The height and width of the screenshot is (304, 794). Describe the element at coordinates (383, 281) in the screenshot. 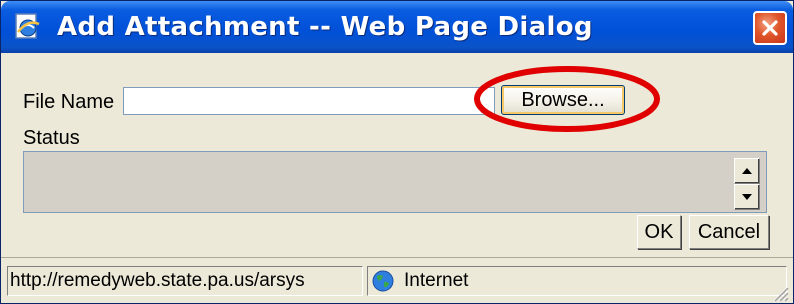

I see `globe-icon` at that location.